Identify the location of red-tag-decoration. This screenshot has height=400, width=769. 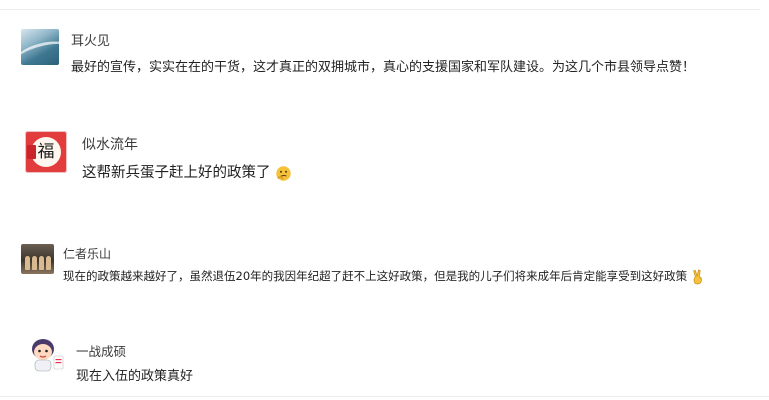
(31, 152).